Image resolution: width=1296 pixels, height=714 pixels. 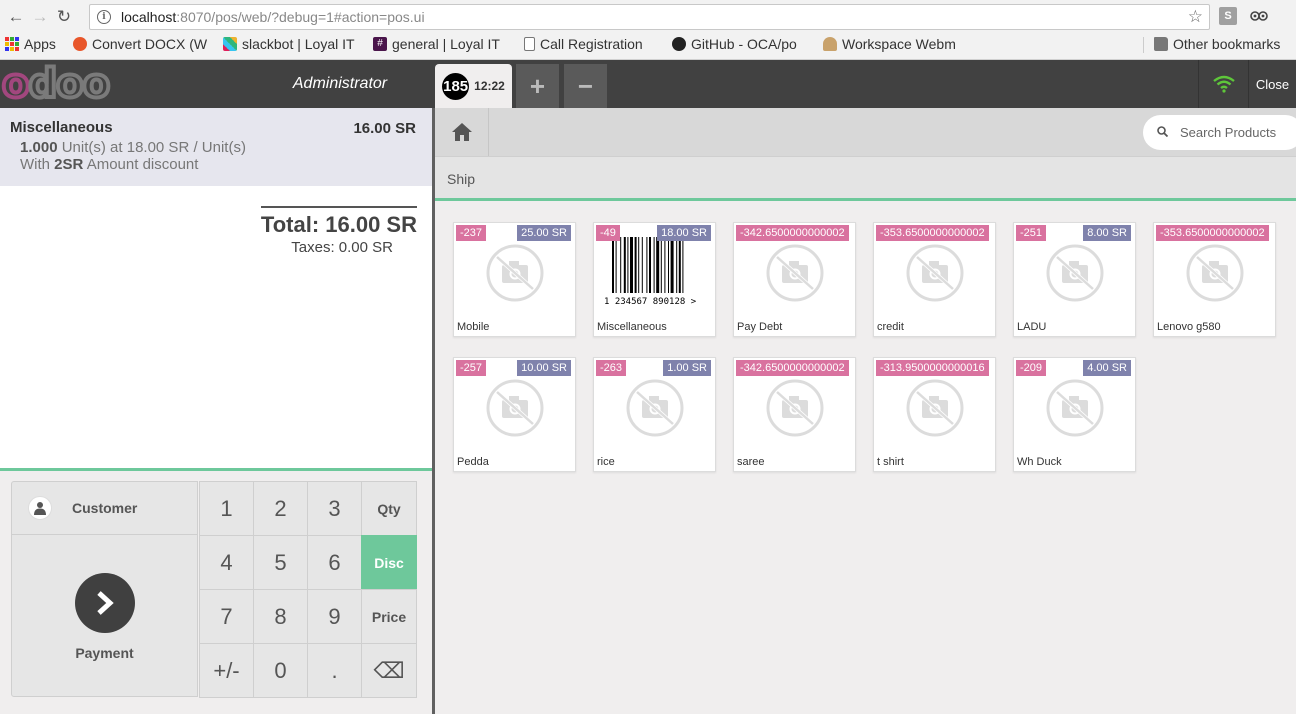 I want to click on numpad-key-9: 9, so click(x=334, y=616).